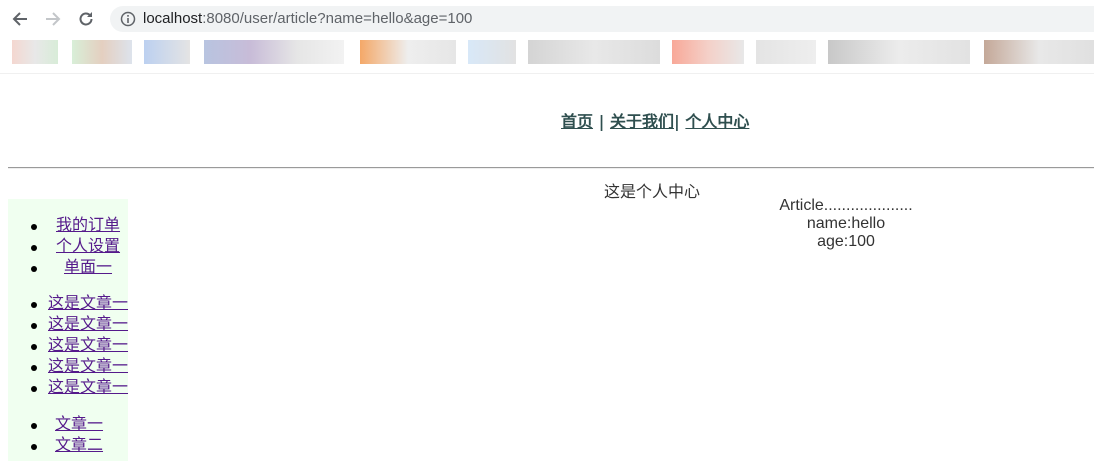  What do you see at coordinates (128, 19) in the screenshot?
I see `info-circle-icon` at bounding box center [128, 19].